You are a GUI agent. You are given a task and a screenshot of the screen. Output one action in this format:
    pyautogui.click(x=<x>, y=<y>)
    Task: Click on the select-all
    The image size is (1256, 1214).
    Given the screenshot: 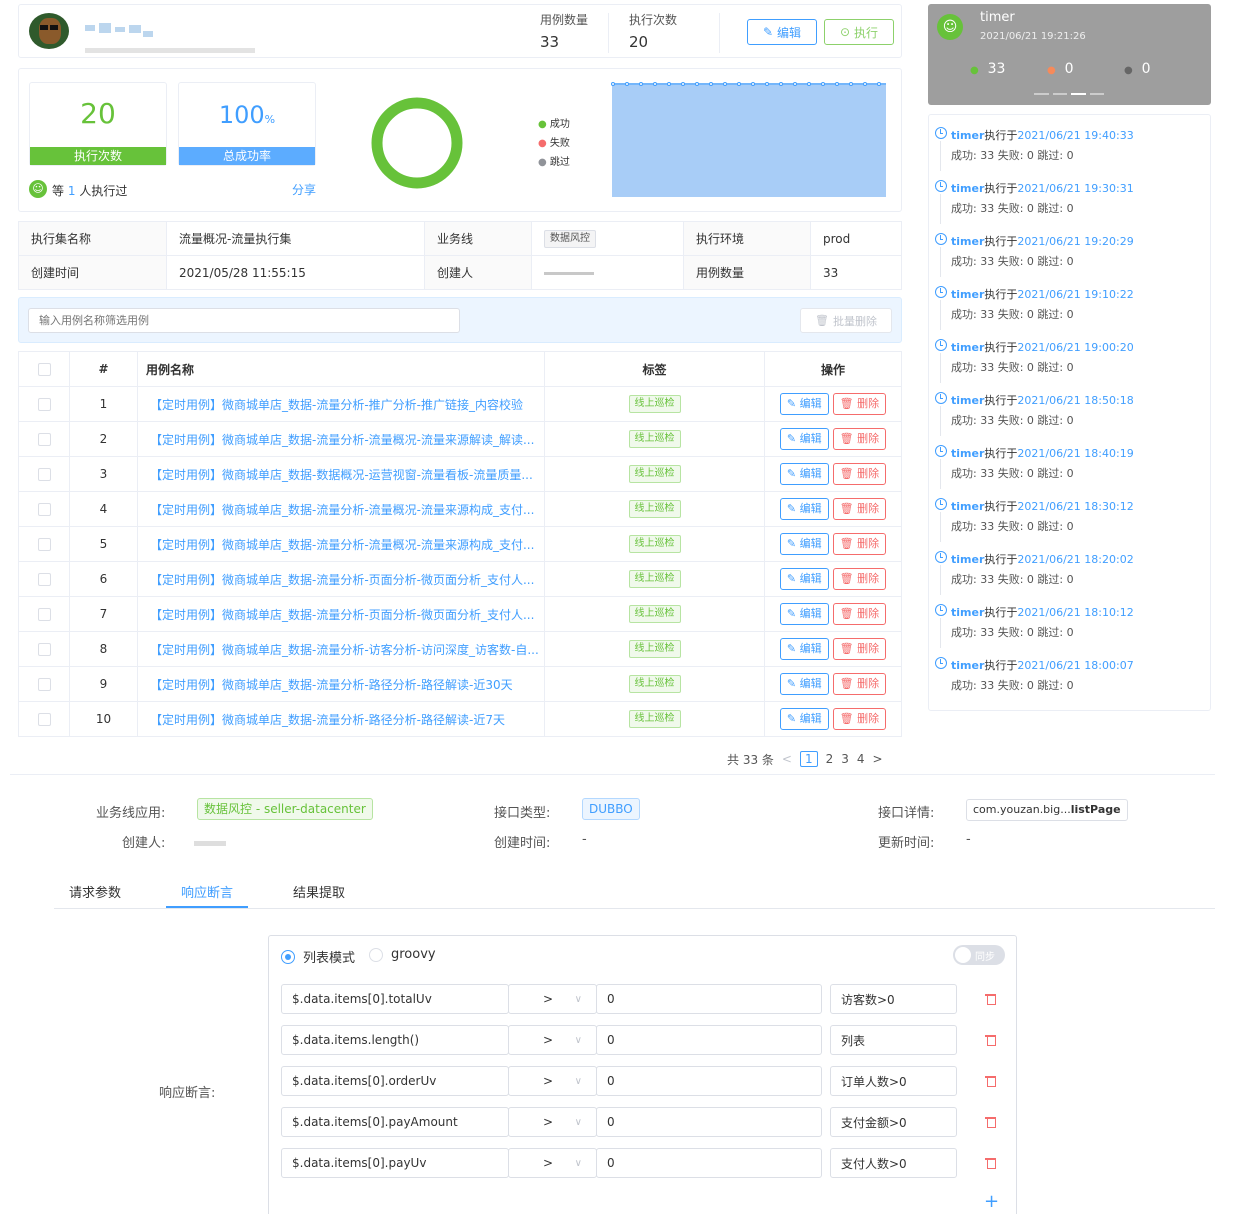 What is the action you would take?
    pyautogui.click(x=44, y=369)
    